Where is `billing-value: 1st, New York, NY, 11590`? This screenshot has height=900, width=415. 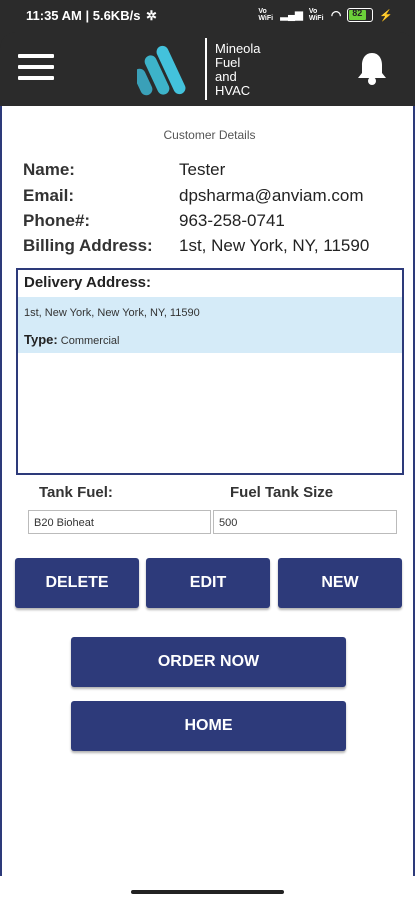
billing-value: 1st, New York, NY, 11590 is located at coordinates (274, 245).